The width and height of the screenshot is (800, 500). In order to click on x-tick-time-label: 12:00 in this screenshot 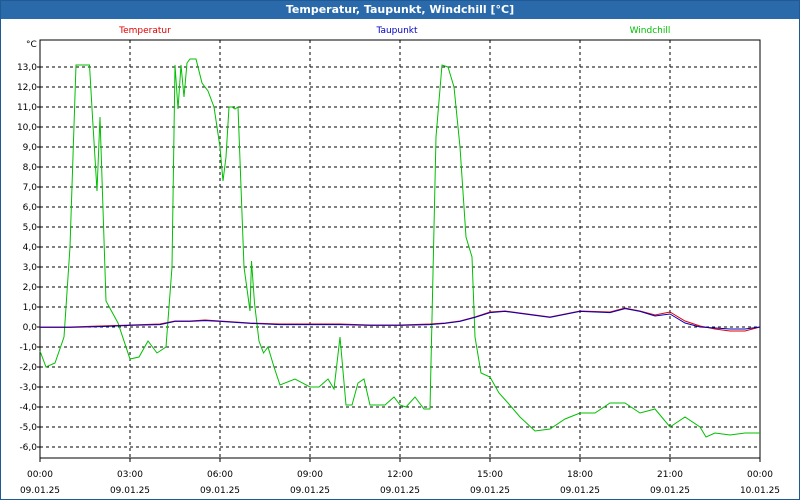, I will do `click(400, 475)`.